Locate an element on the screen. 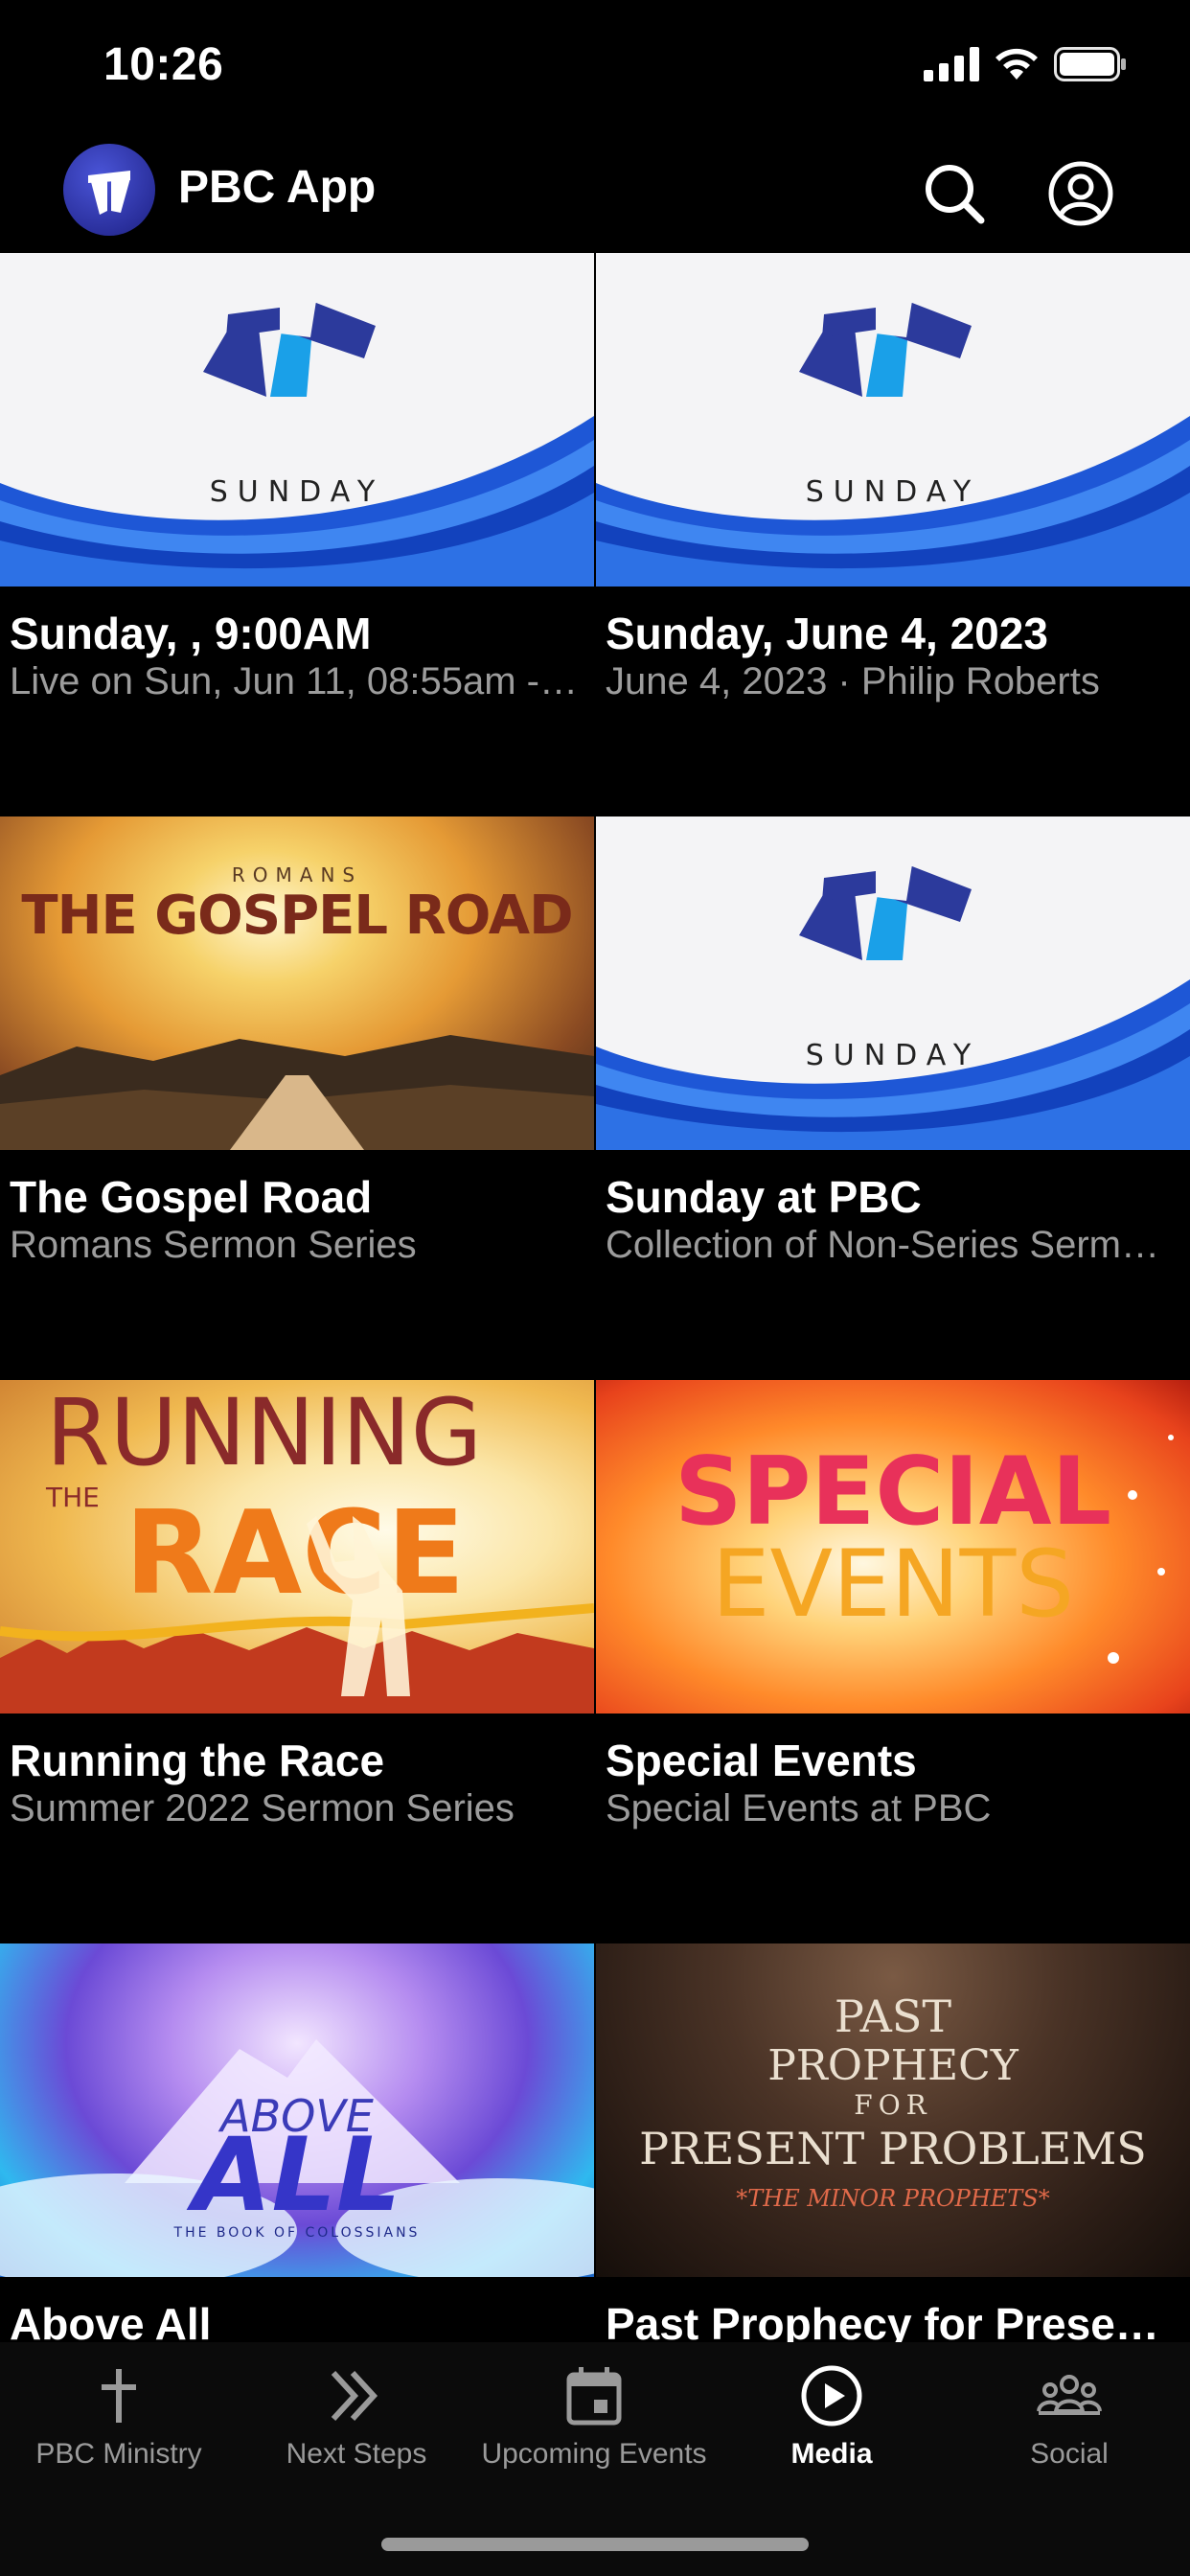 This screenshot has width=1190, height=2576. media-title: Special Events is located at coordinates (762, 1760).